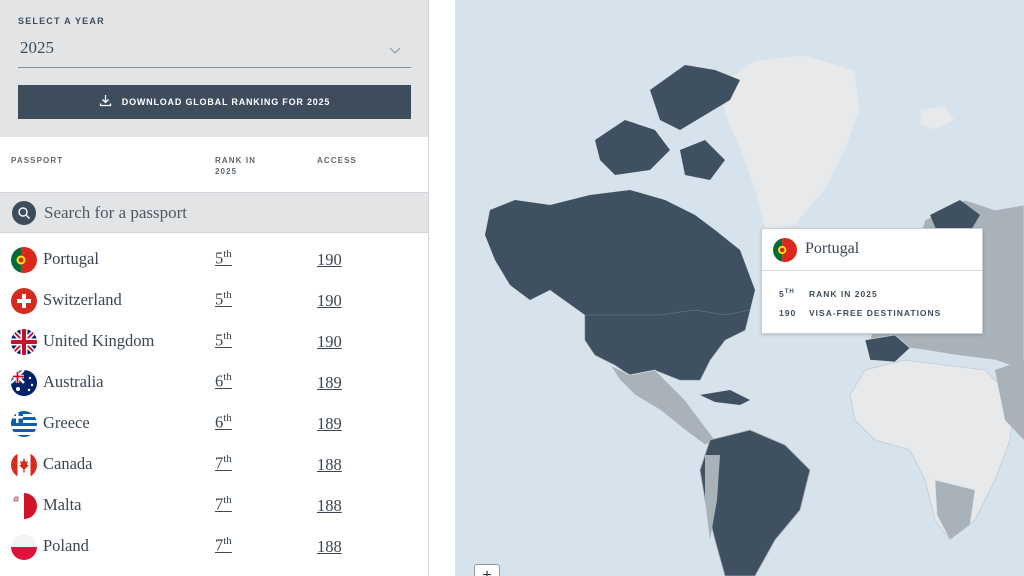 The image size is (1024, 576). What do you see at coordinates (236, 166) in the screenshot?
I see `column-header-rank: RANK IN 2025` at bounding box center [236, 166].